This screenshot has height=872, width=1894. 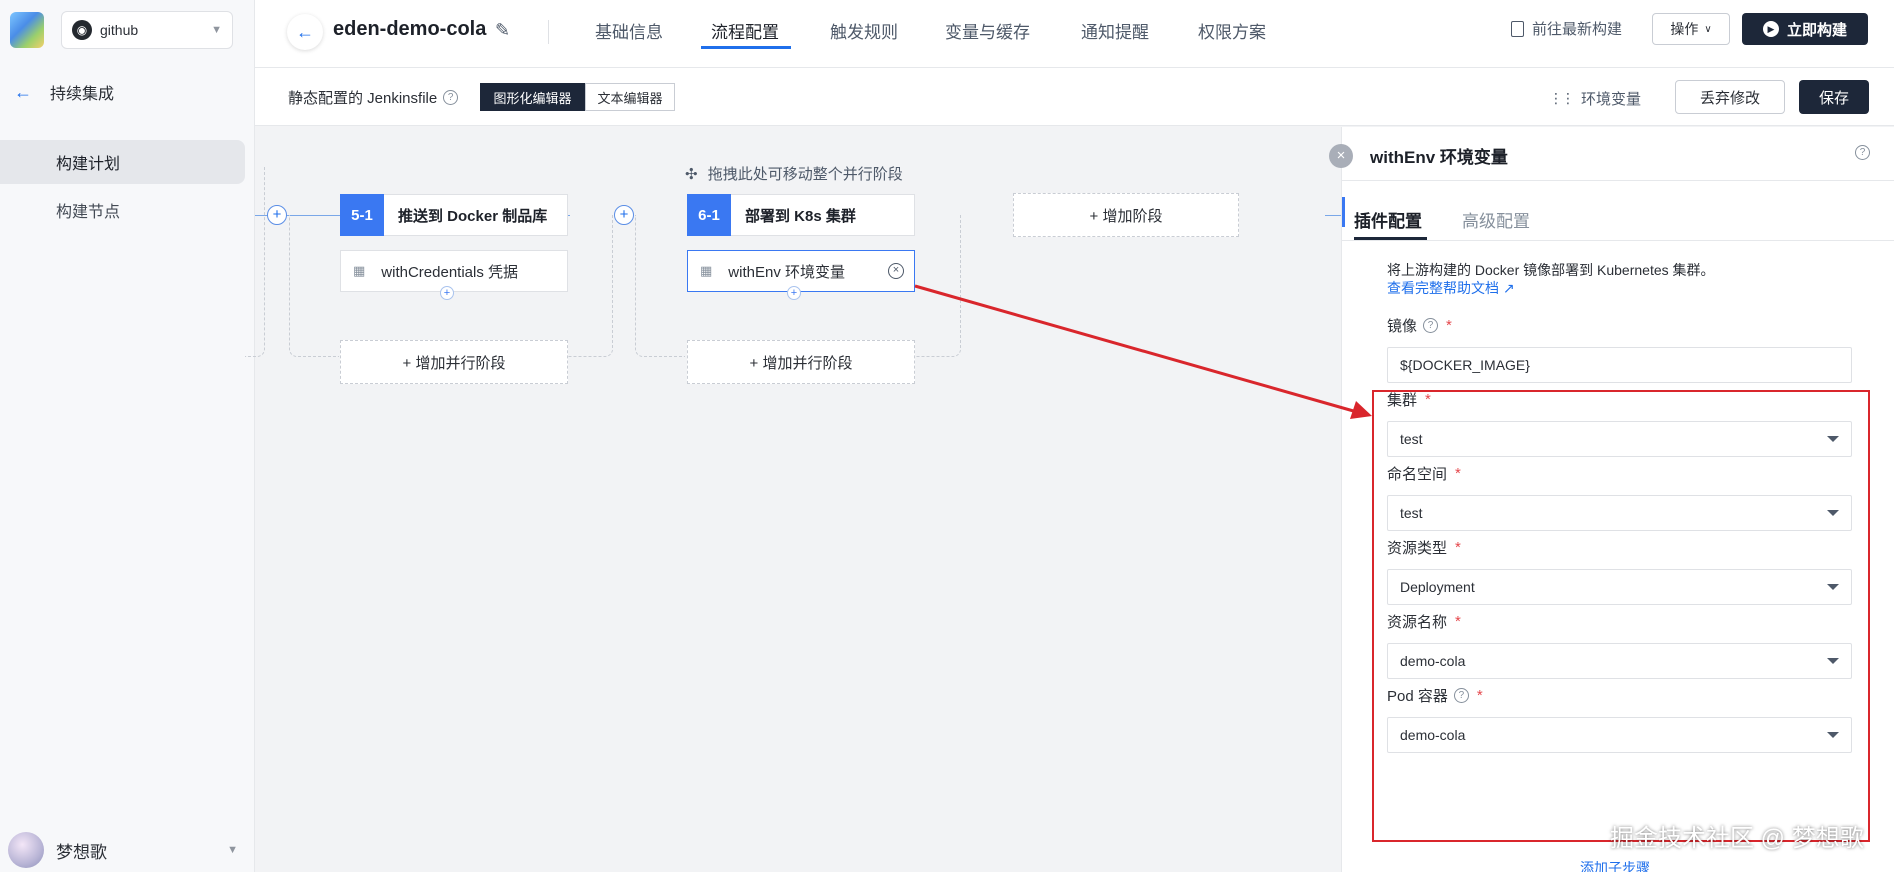 I want to click on field-label: Pod 容器 ? *, so click(x=1435, y=695).